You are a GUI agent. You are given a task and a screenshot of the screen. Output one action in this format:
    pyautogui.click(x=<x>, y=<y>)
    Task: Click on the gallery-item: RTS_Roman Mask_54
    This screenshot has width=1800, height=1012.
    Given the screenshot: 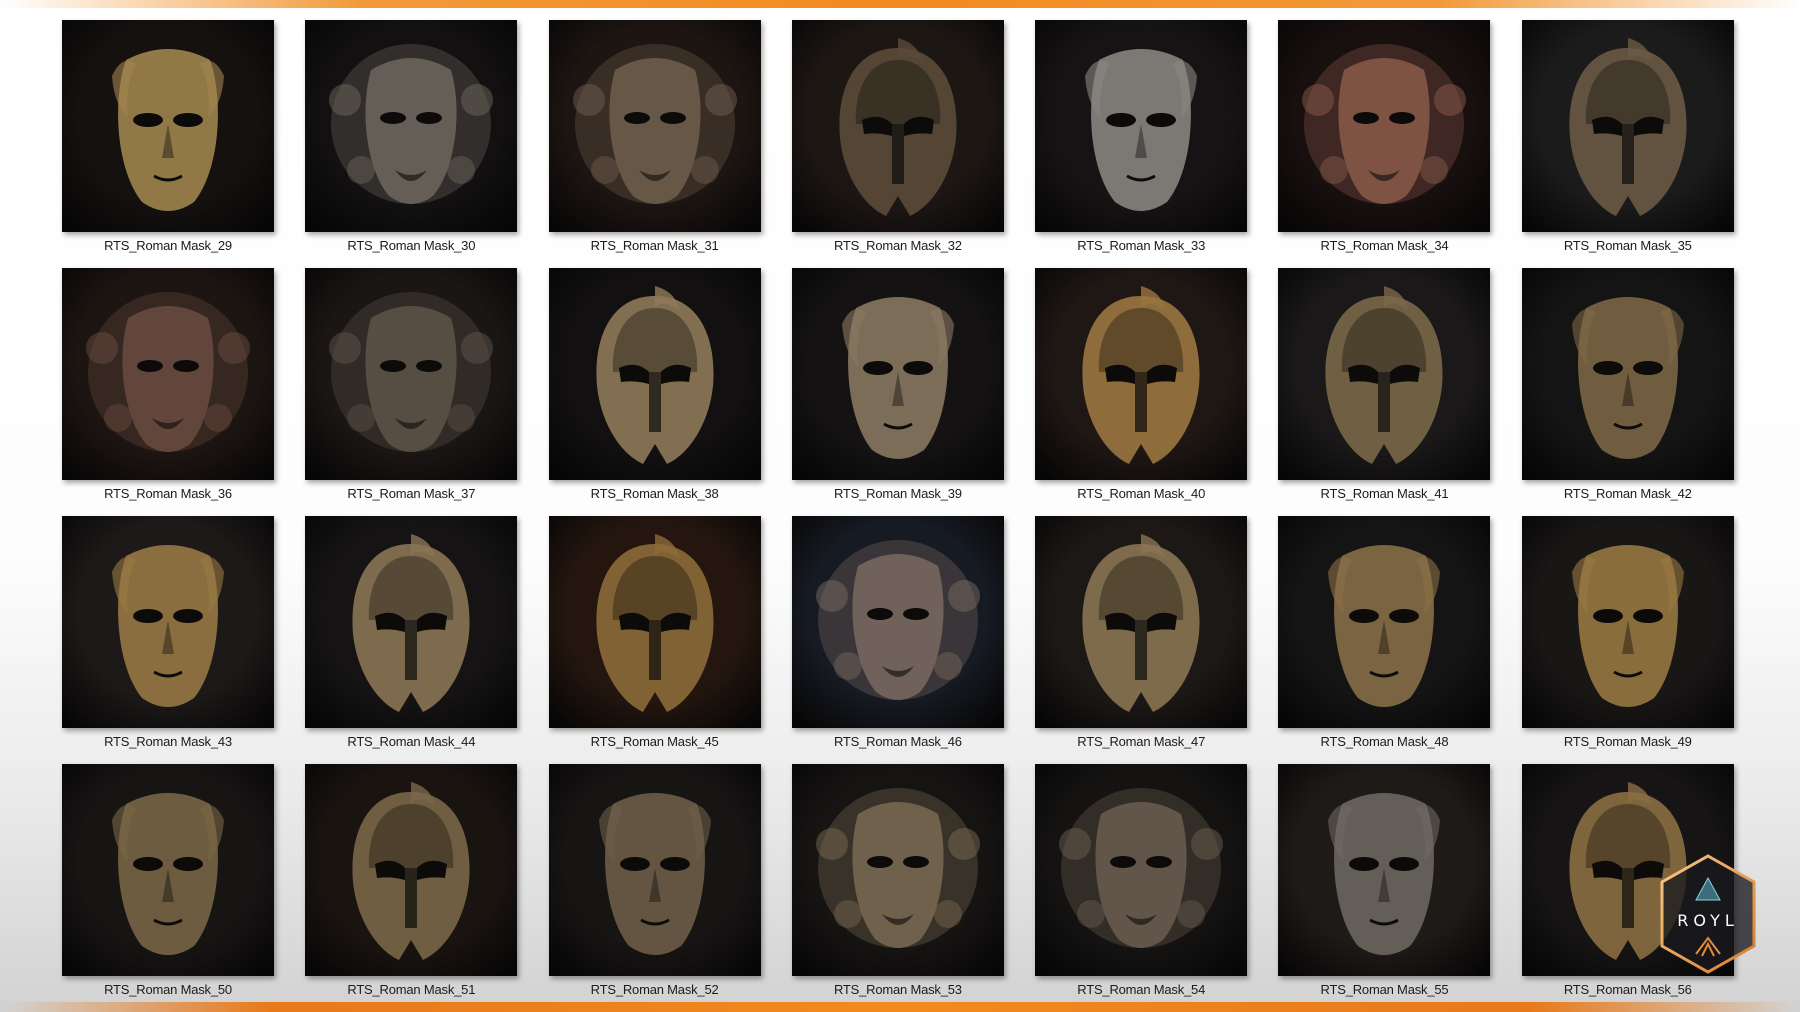 What is the action you would take?
    pyautogui.click(x=1141, y=880)
    